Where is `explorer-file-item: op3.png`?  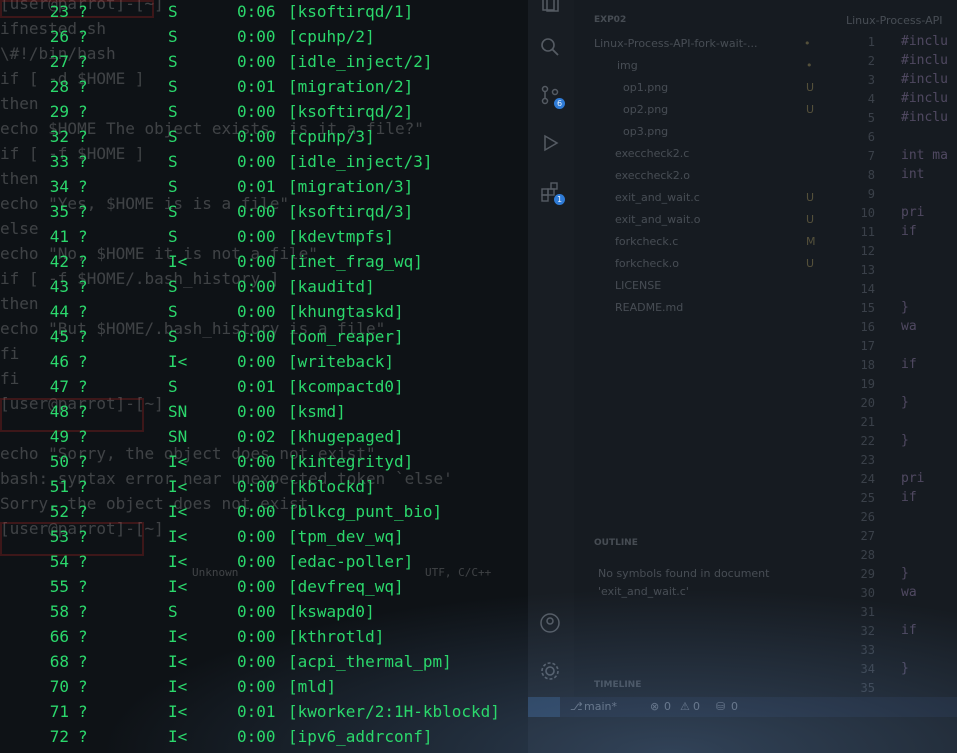
explorer-file-item: op3.png is located at coordinates (645, 131).